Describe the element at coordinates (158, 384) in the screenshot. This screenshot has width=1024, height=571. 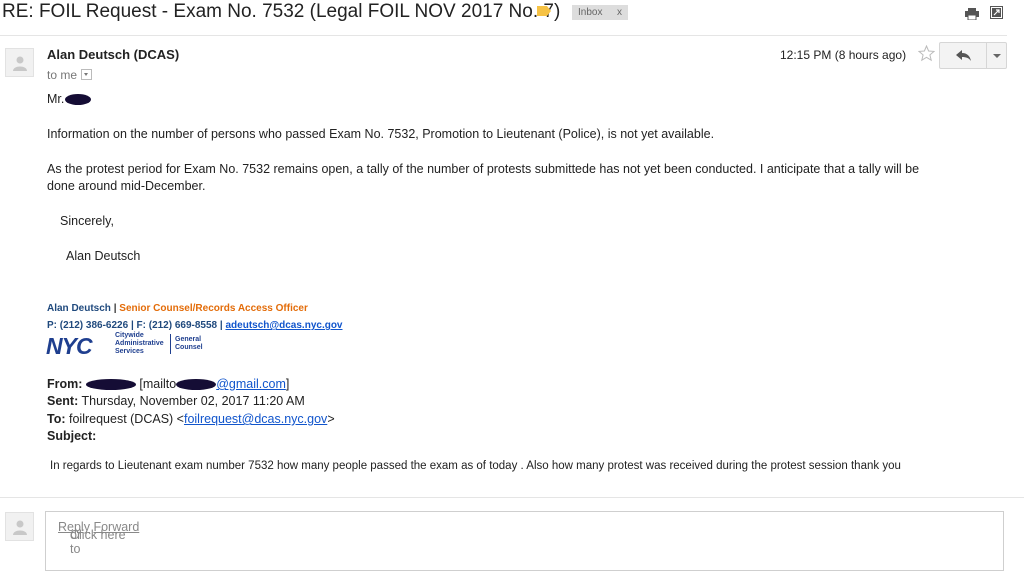
I see `mailto-prefix: [mailto` at that location.